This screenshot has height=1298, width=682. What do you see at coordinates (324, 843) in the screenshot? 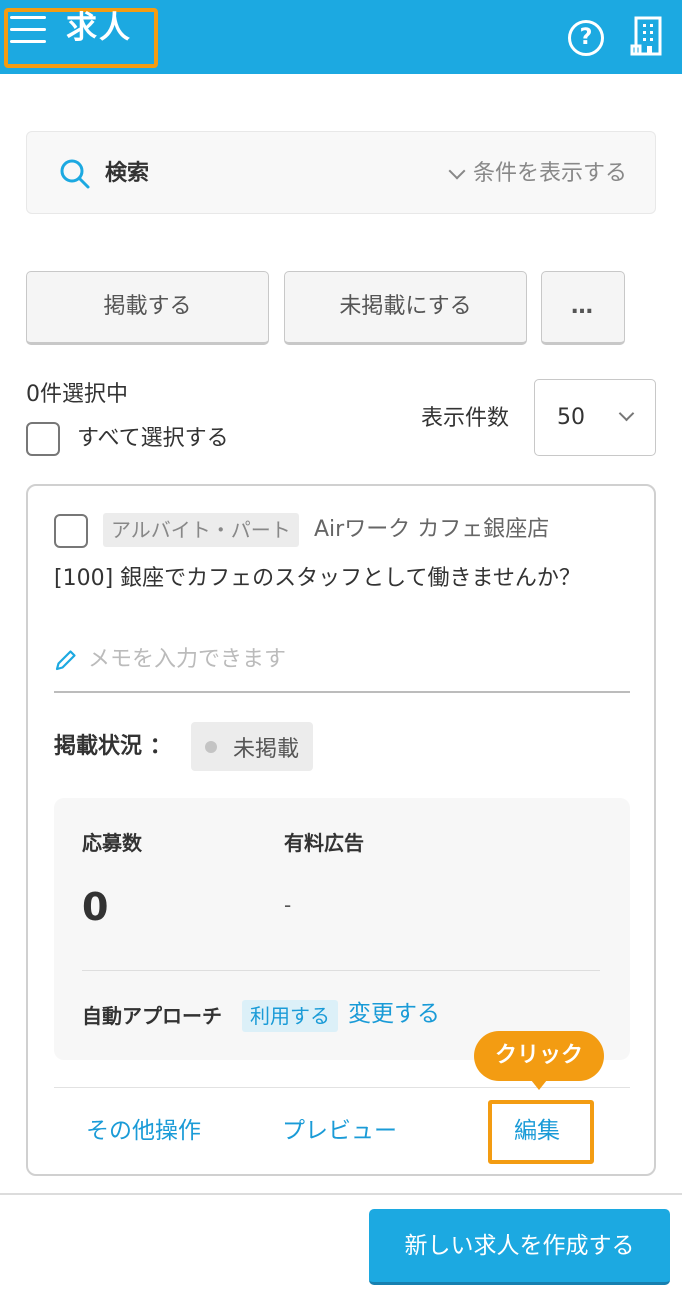
I see `paid-ads-label: 有料広告` at bounding box center [324, 843].